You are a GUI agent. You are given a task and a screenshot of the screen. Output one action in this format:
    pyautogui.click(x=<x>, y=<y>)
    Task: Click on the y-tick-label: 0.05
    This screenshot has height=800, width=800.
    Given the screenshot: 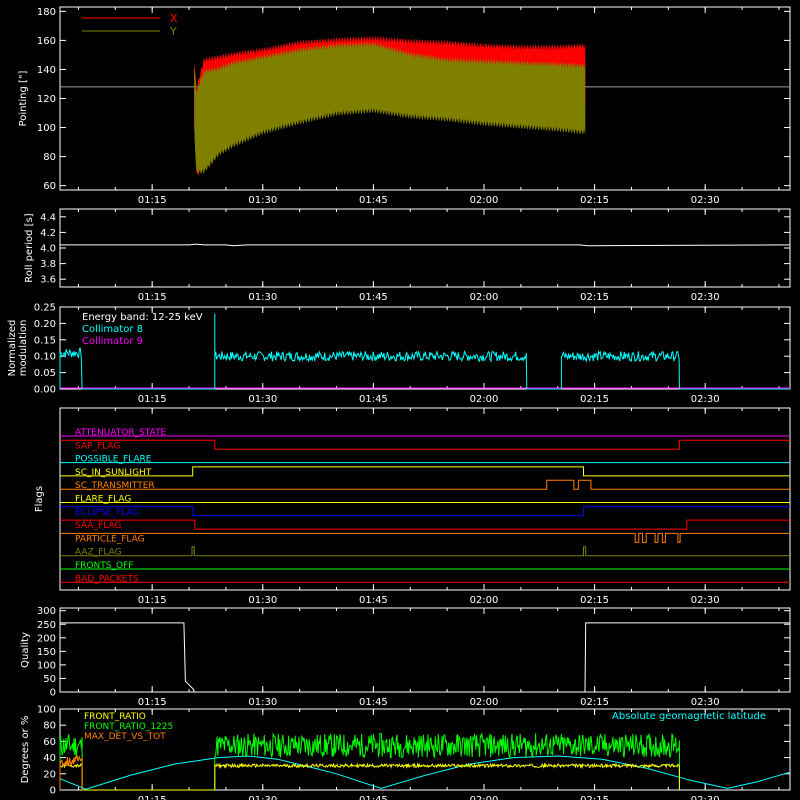 What is the action you would take?
    pyautogui.click(x=45, y=373)
    